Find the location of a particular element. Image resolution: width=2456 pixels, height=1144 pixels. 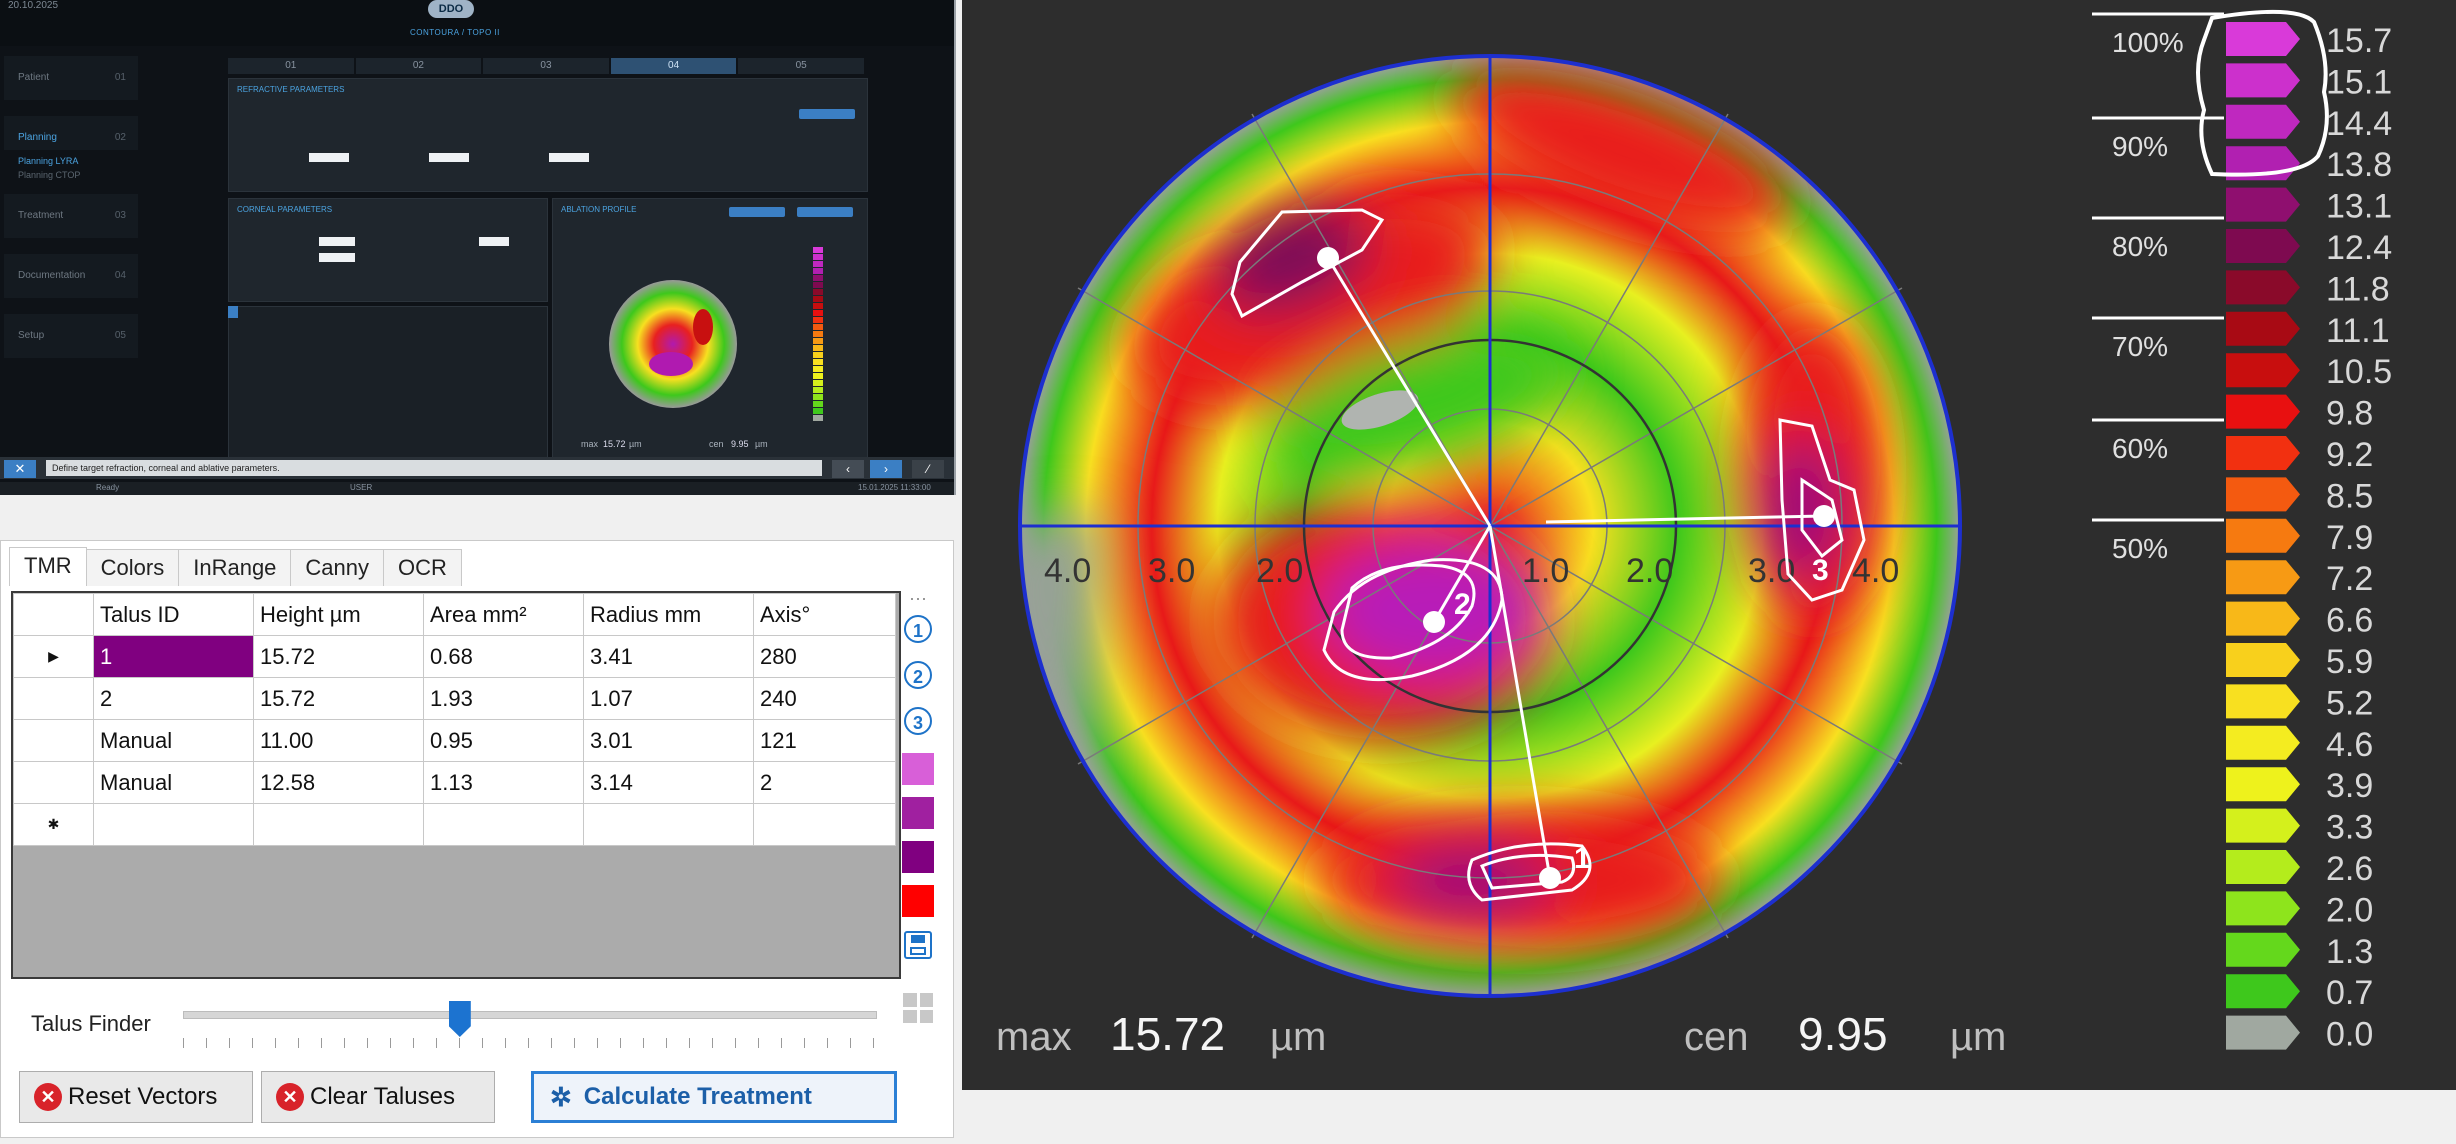

new-row: ✱ is located at coordinates (454, 824).